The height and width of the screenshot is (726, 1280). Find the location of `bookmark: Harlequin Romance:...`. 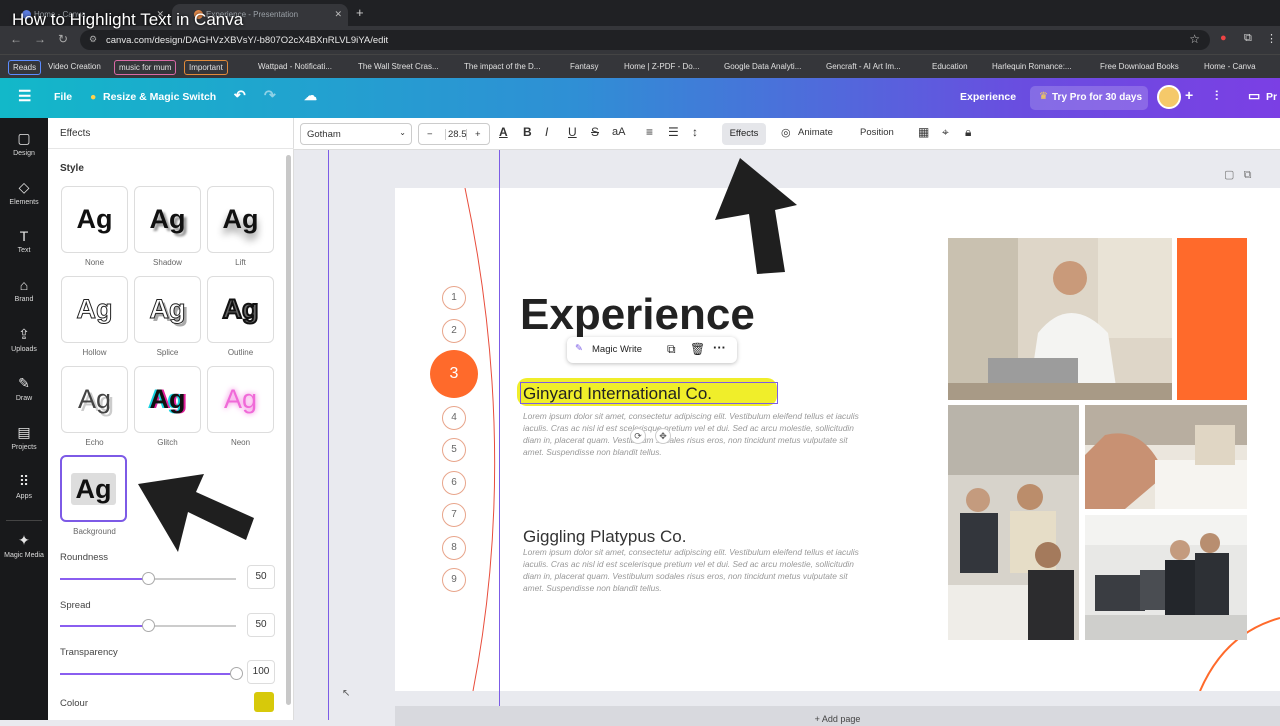

bookmark: Harlequin Romance:... is located at coordinates (1032, 66).